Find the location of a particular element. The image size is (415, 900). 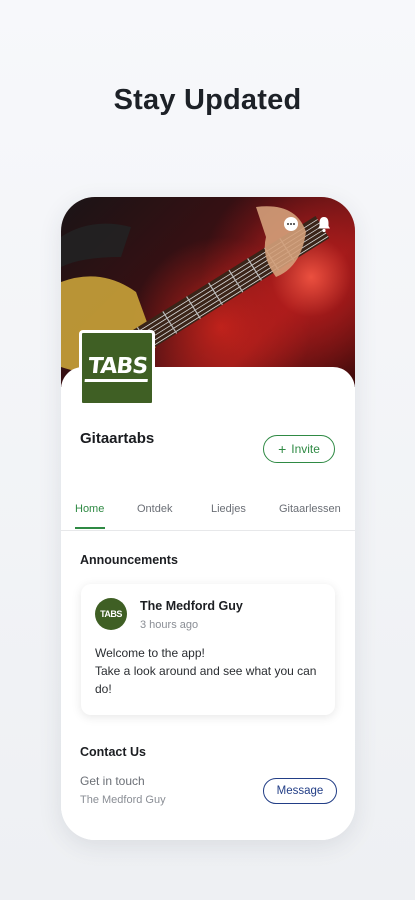

tab-gitaarlessen: Gitaarlessen is located at coordinates (310, 509).